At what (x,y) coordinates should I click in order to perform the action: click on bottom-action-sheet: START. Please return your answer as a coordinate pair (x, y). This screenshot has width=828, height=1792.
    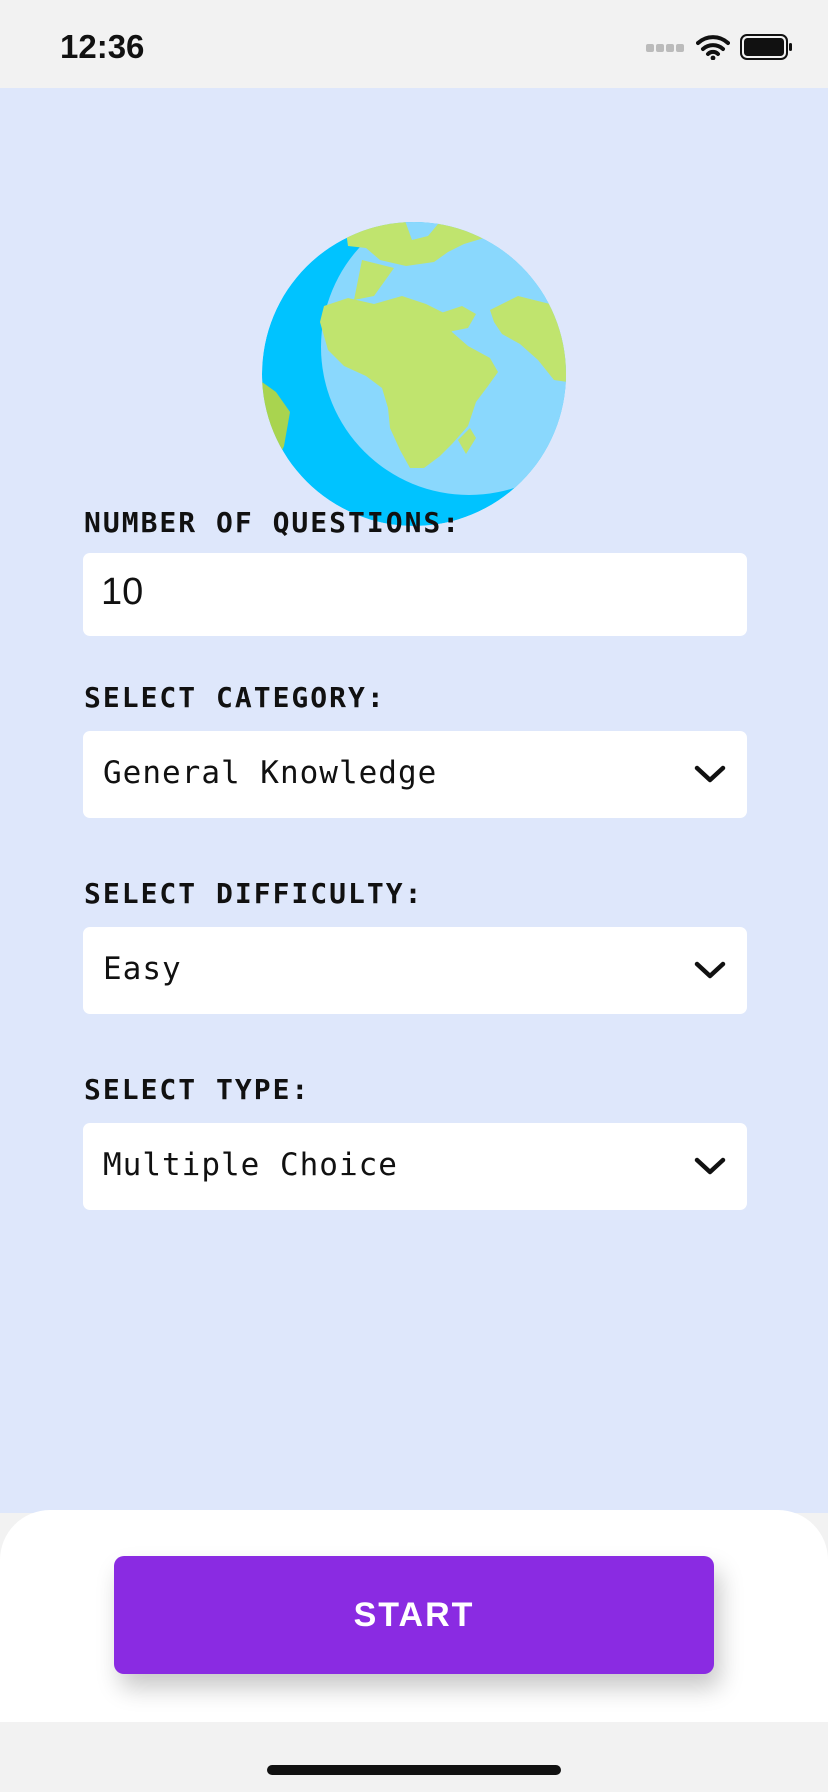
    Looking at the image, I should click on (414, 1616).